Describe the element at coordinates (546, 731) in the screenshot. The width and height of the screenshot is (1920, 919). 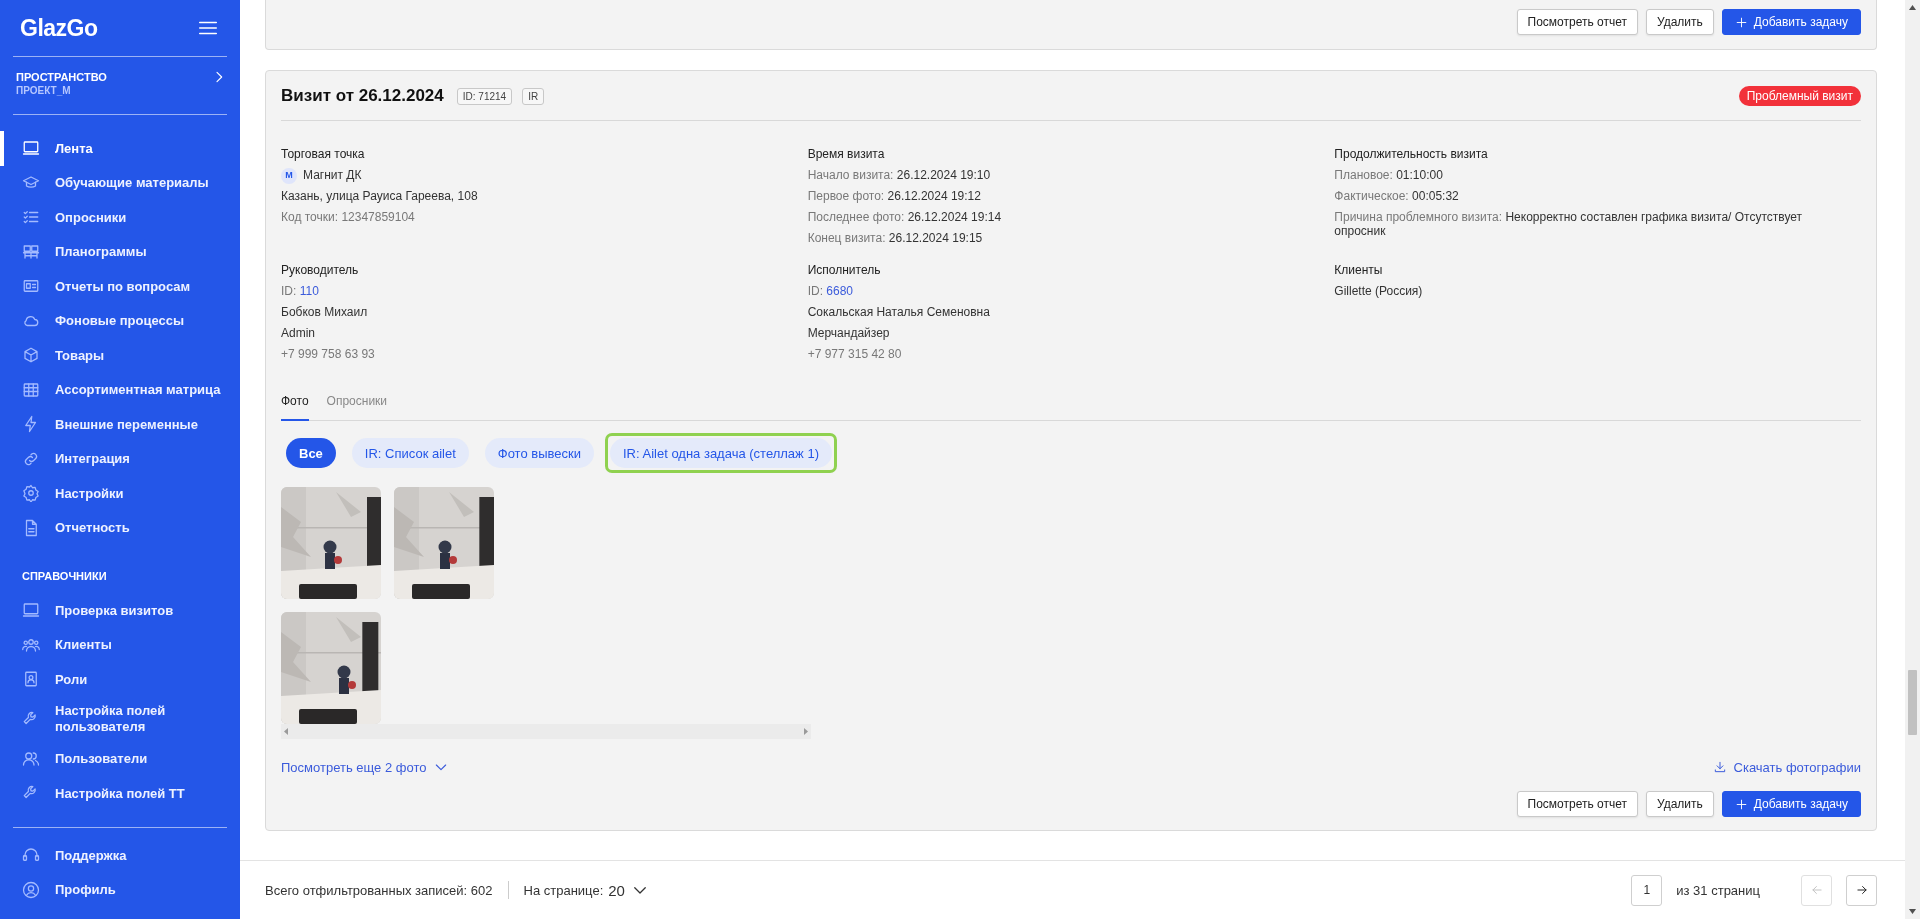
I see `horizontal-scrollbar` at that location.